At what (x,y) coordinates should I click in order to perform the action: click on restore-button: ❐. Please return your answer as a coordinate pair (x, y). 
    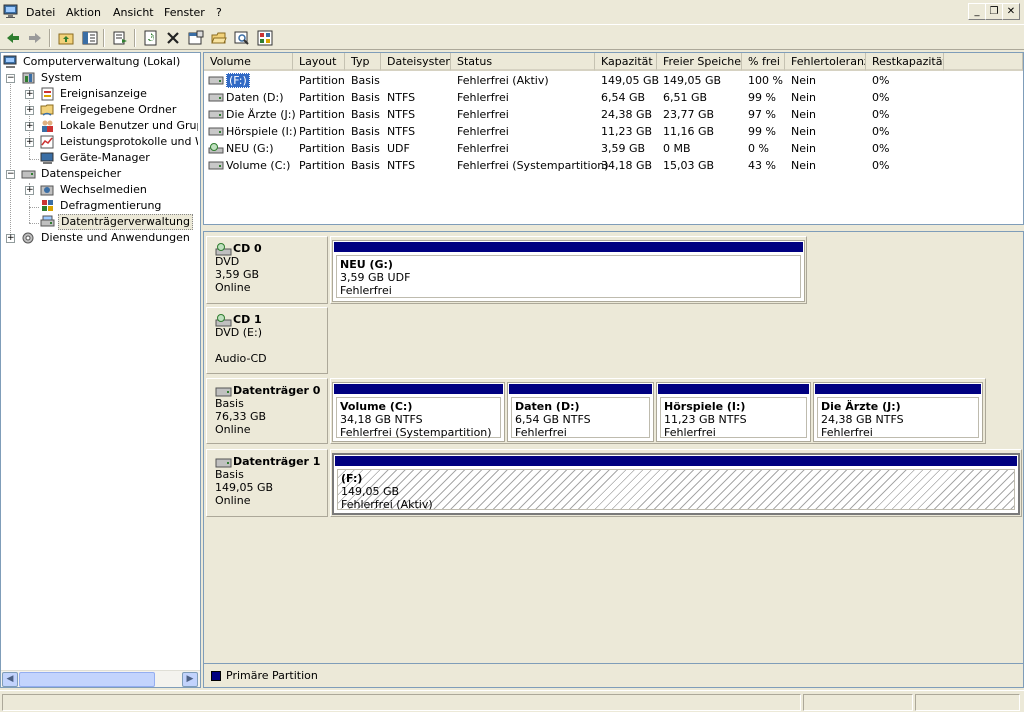
    Looking at the image, I should click on (994, 11).